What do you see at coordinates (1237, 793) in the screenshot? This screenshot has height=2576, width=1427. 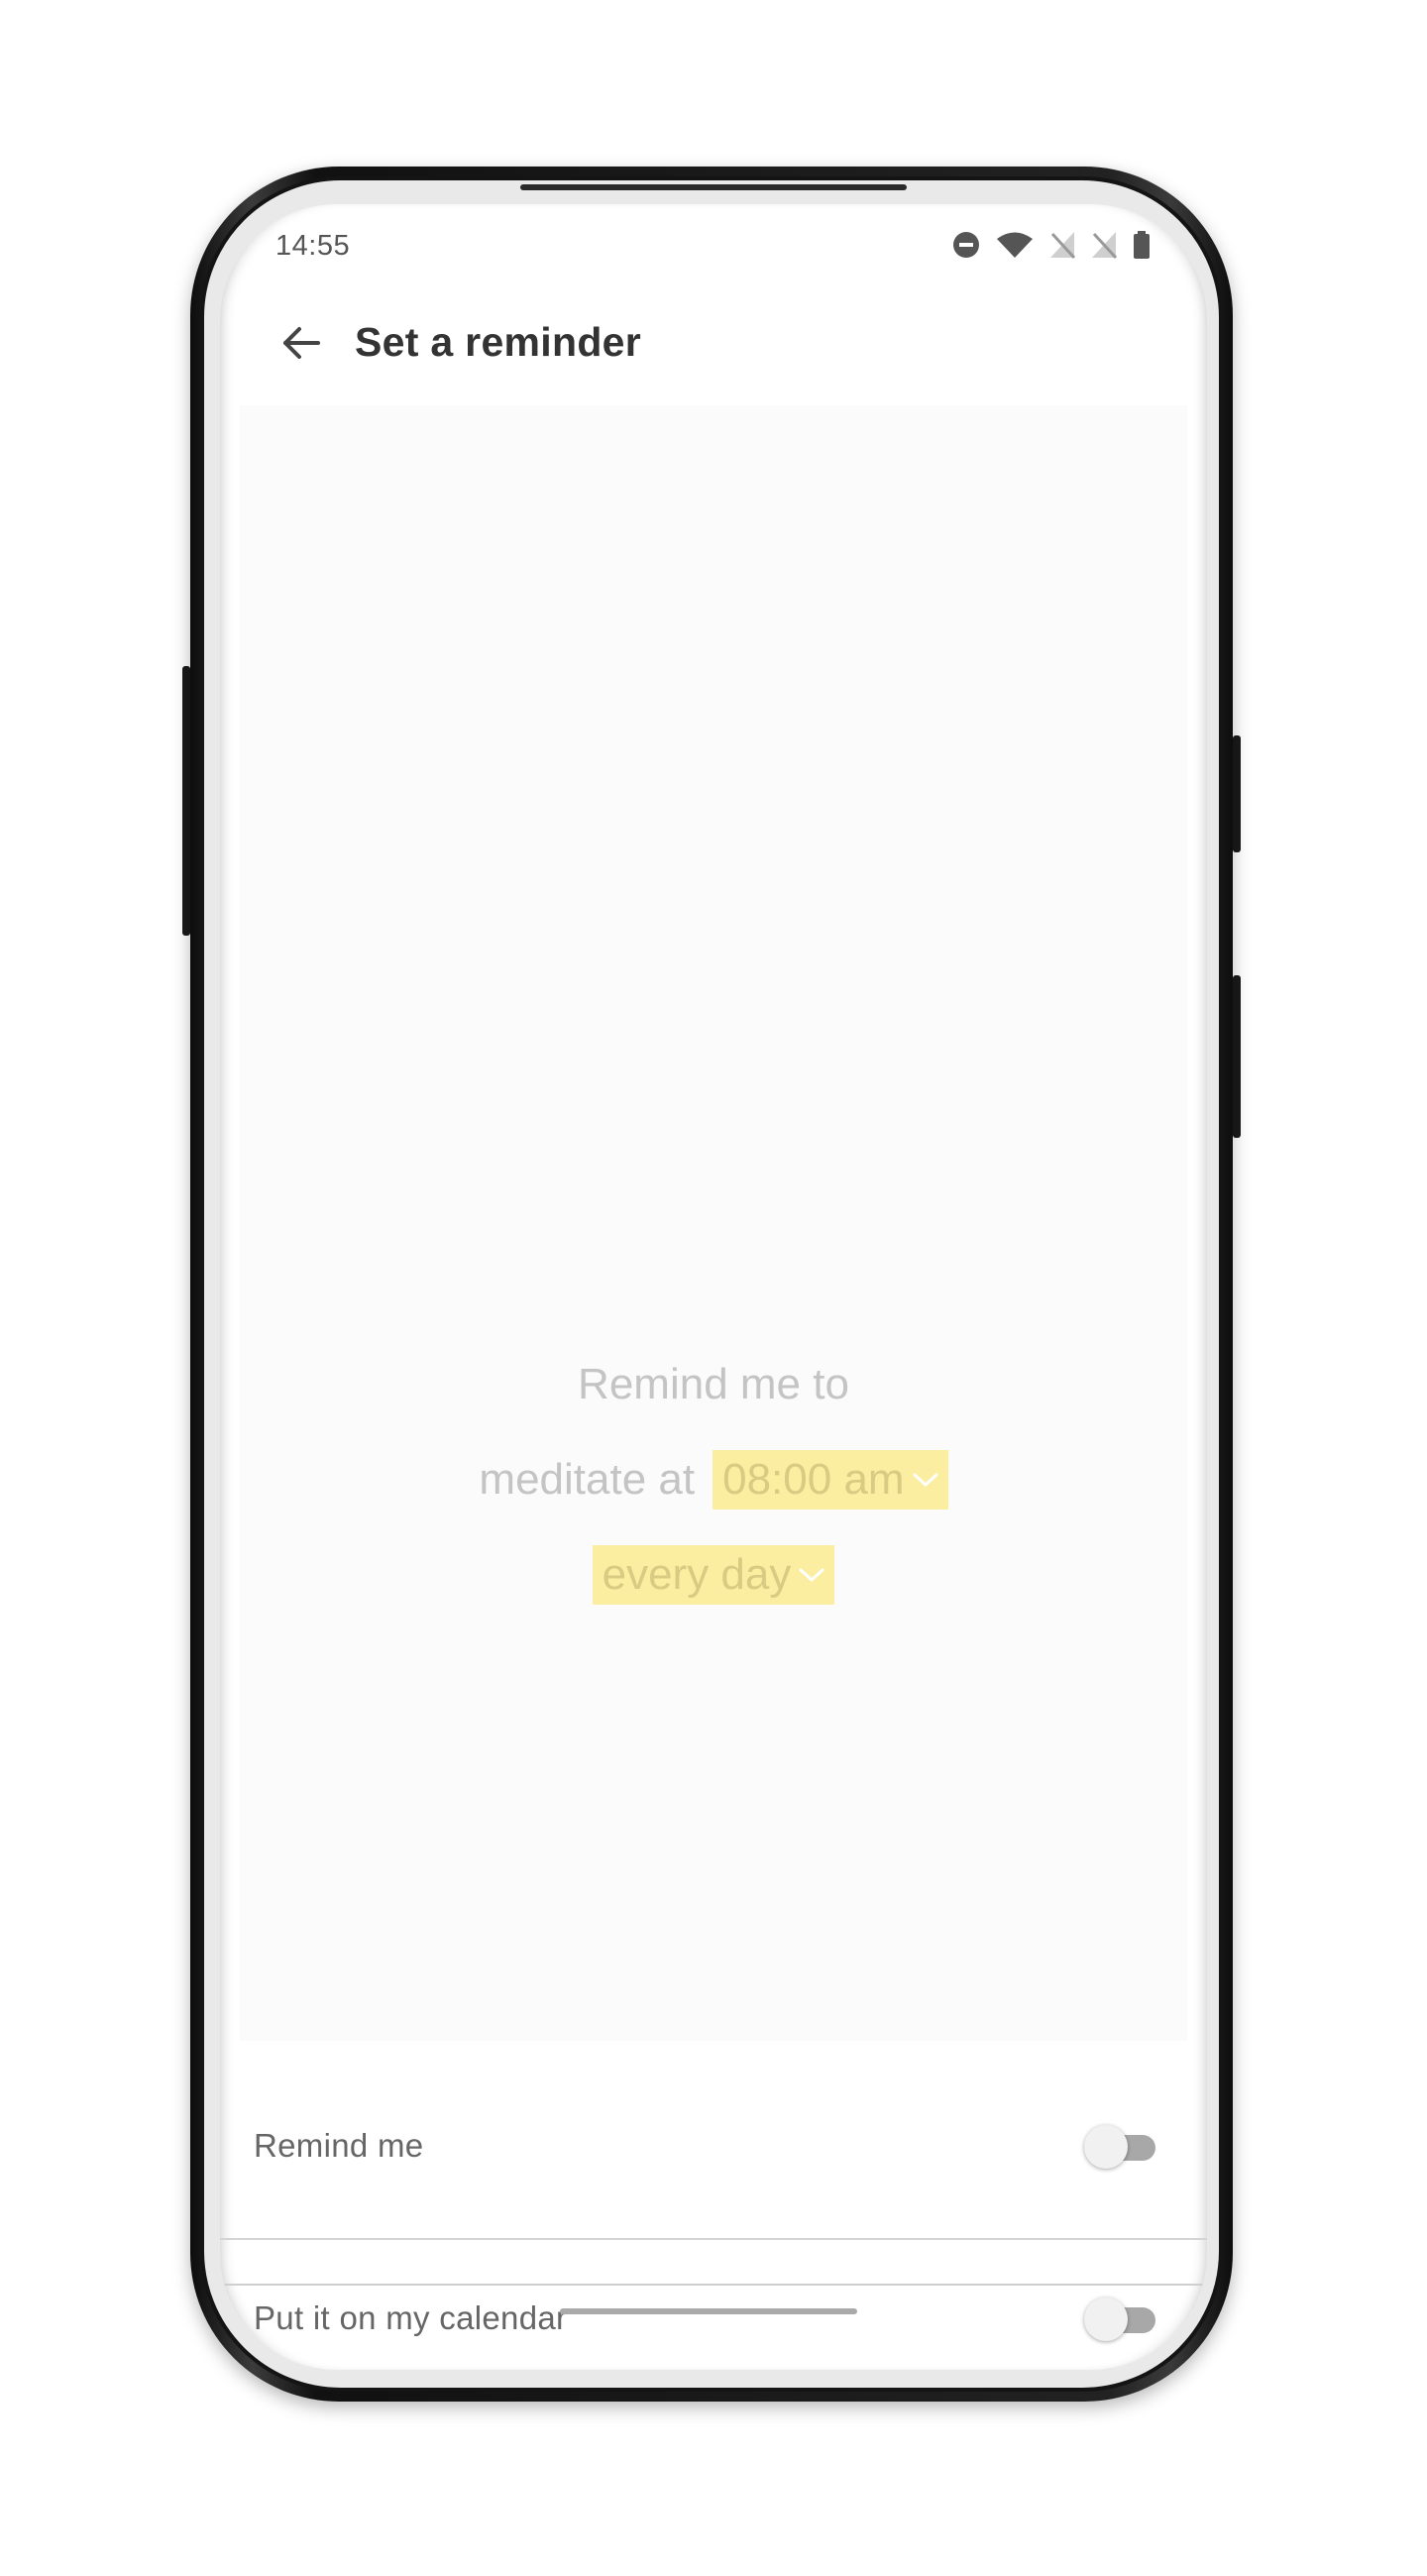 I see `alert-slider` at bounding box center [1237, 793].